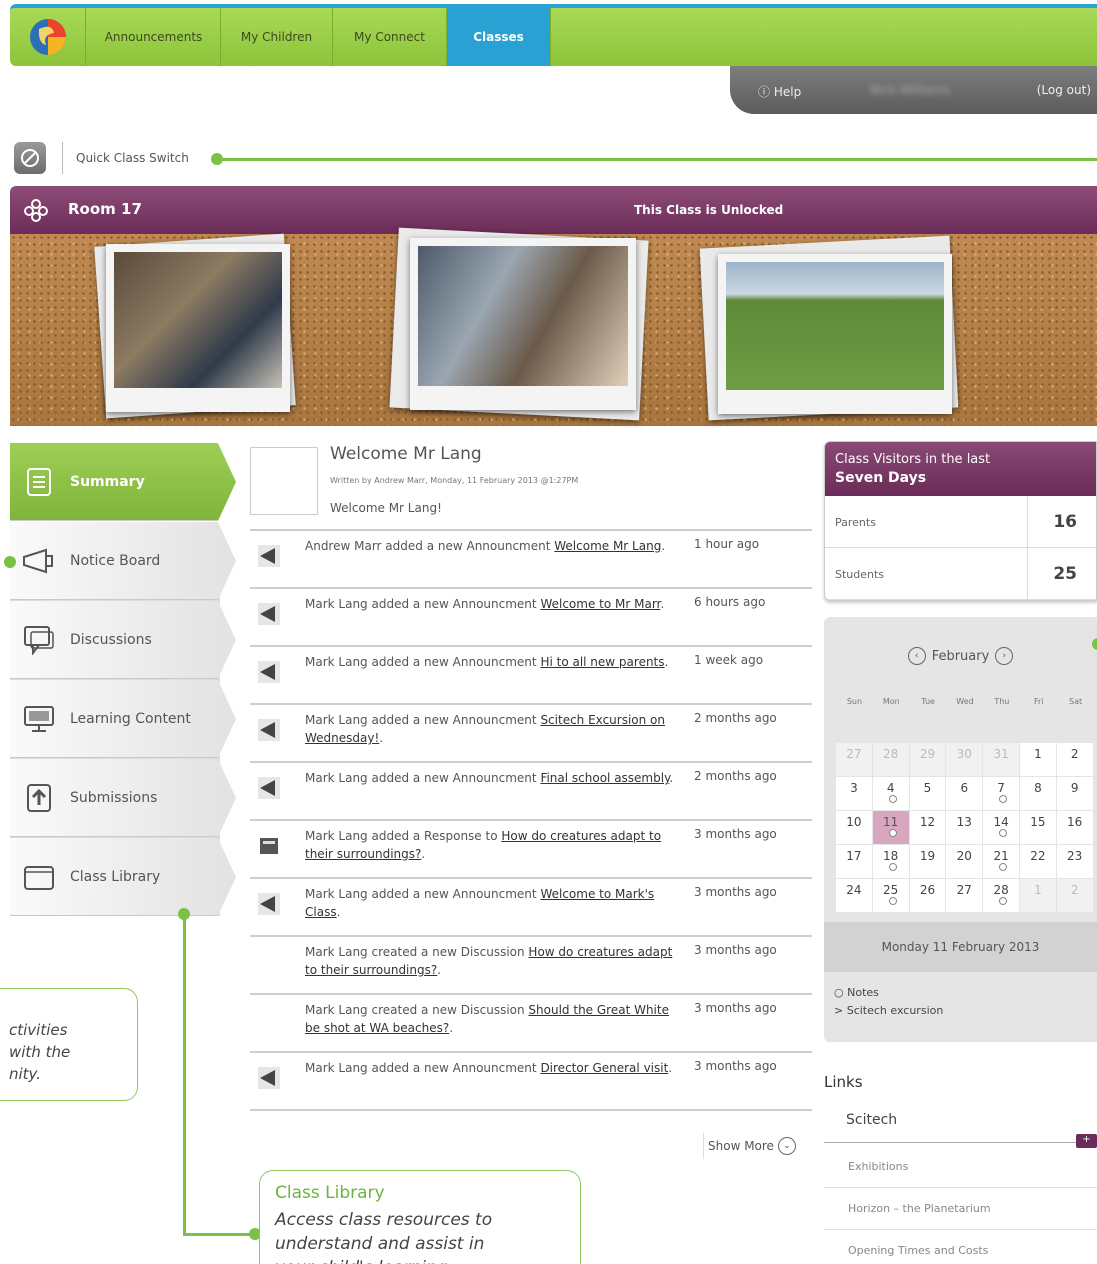  Describe the element at coordinates (1074, 793) in the screenshot. I see `calendar-day: 9` at that location.